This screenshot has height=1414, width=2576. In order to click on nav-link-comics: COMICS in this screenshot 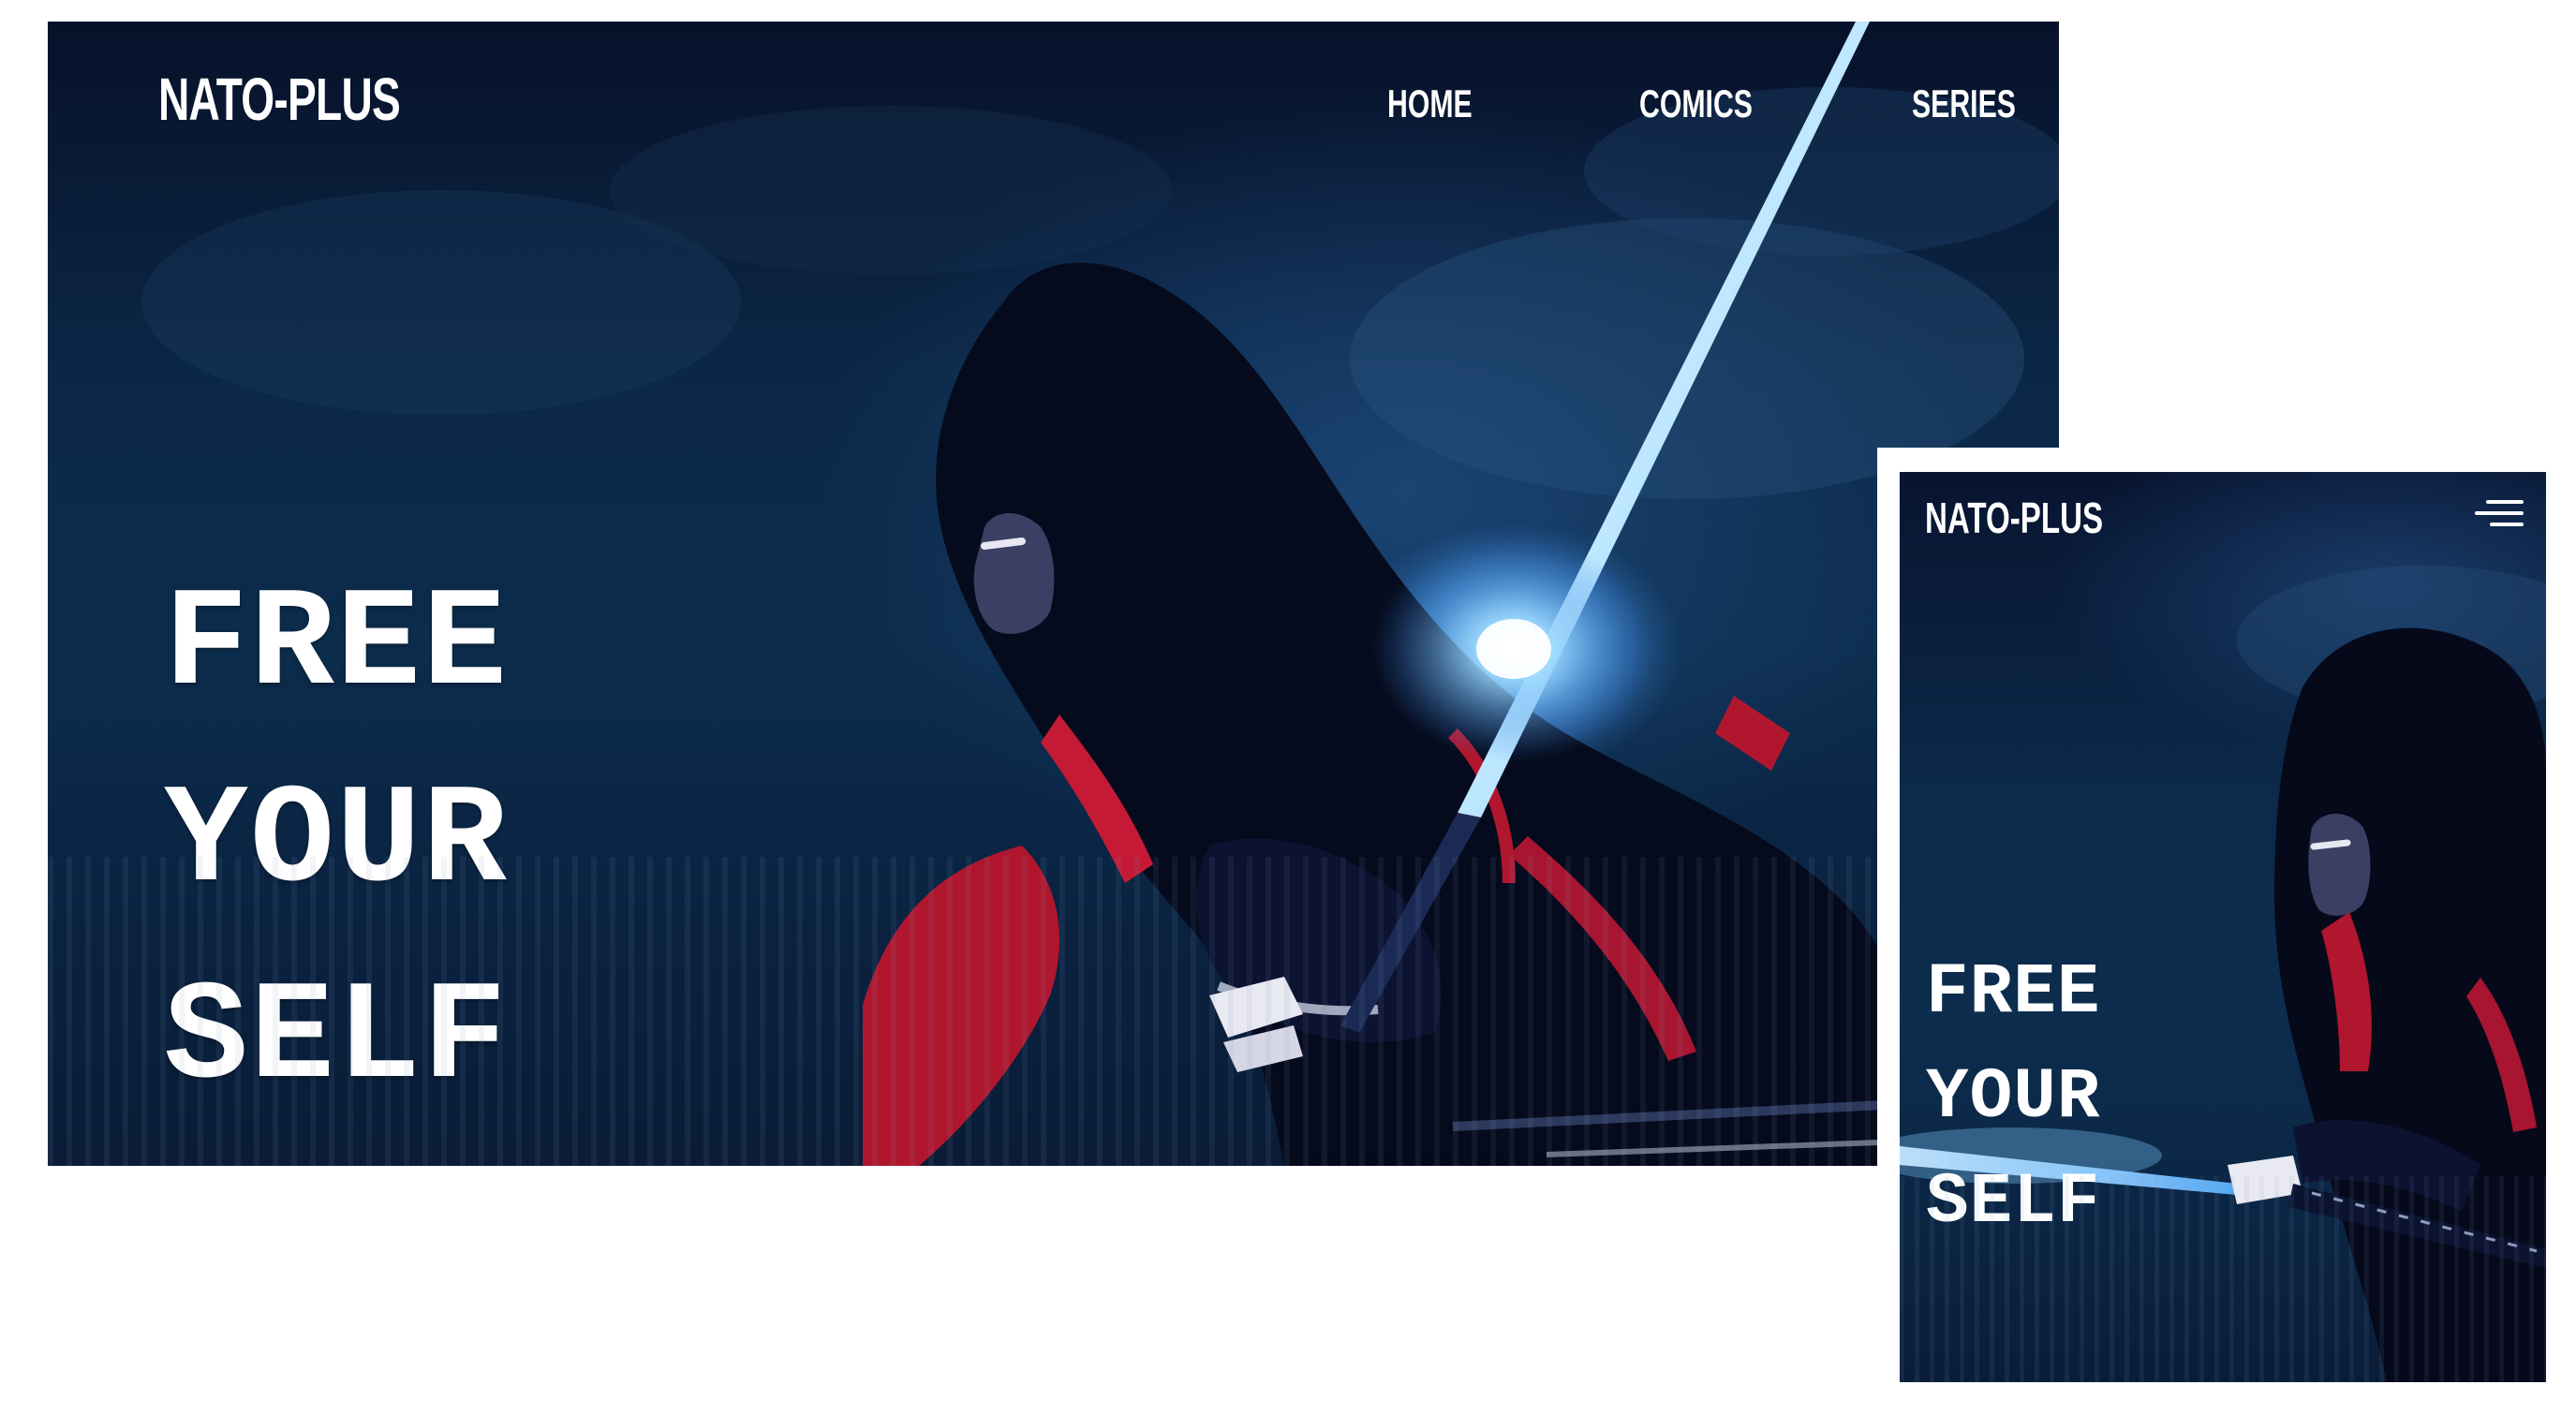, I will do `click(1696, 103)`.